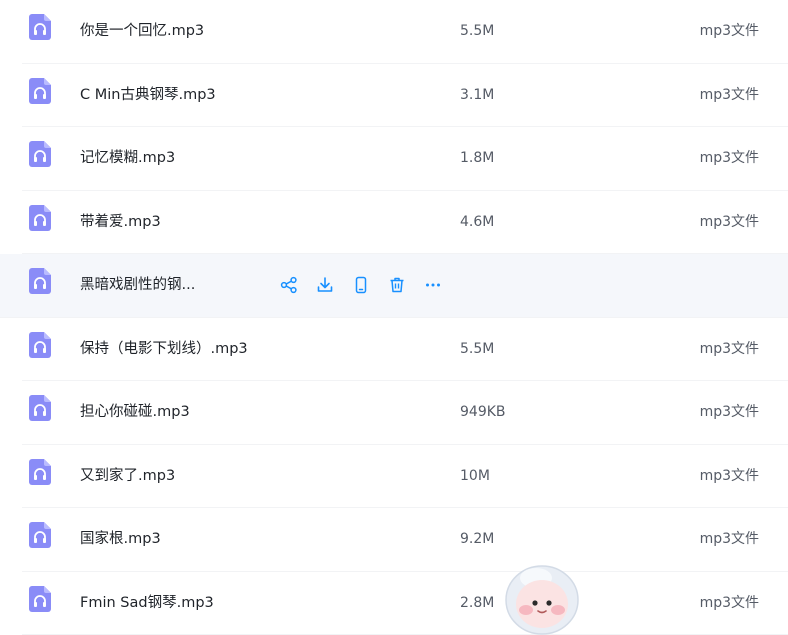 The width and height of the screenshot is (788, 635). Describe the element at coordinates (477, 539) in the screenshot. I see `file-size: 9.2M` at that location.